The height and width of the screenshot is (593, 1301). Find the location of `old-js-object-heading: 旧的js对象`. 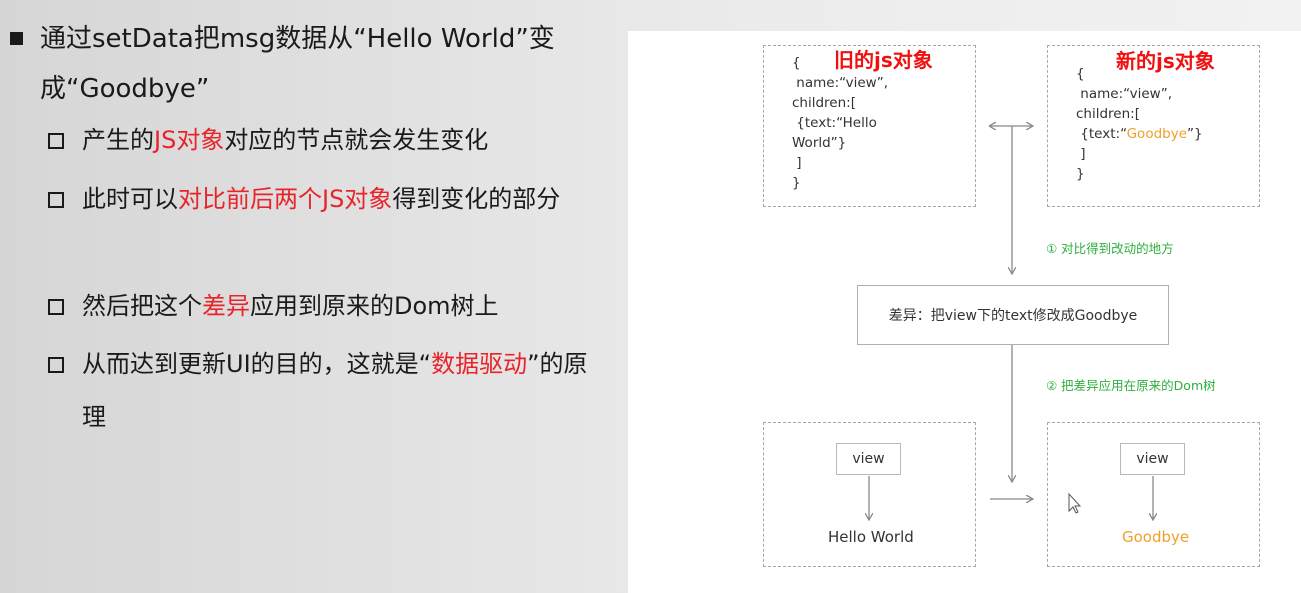

old-js-object-heading: 旧的js对象 is located at coordinates (883, 60).